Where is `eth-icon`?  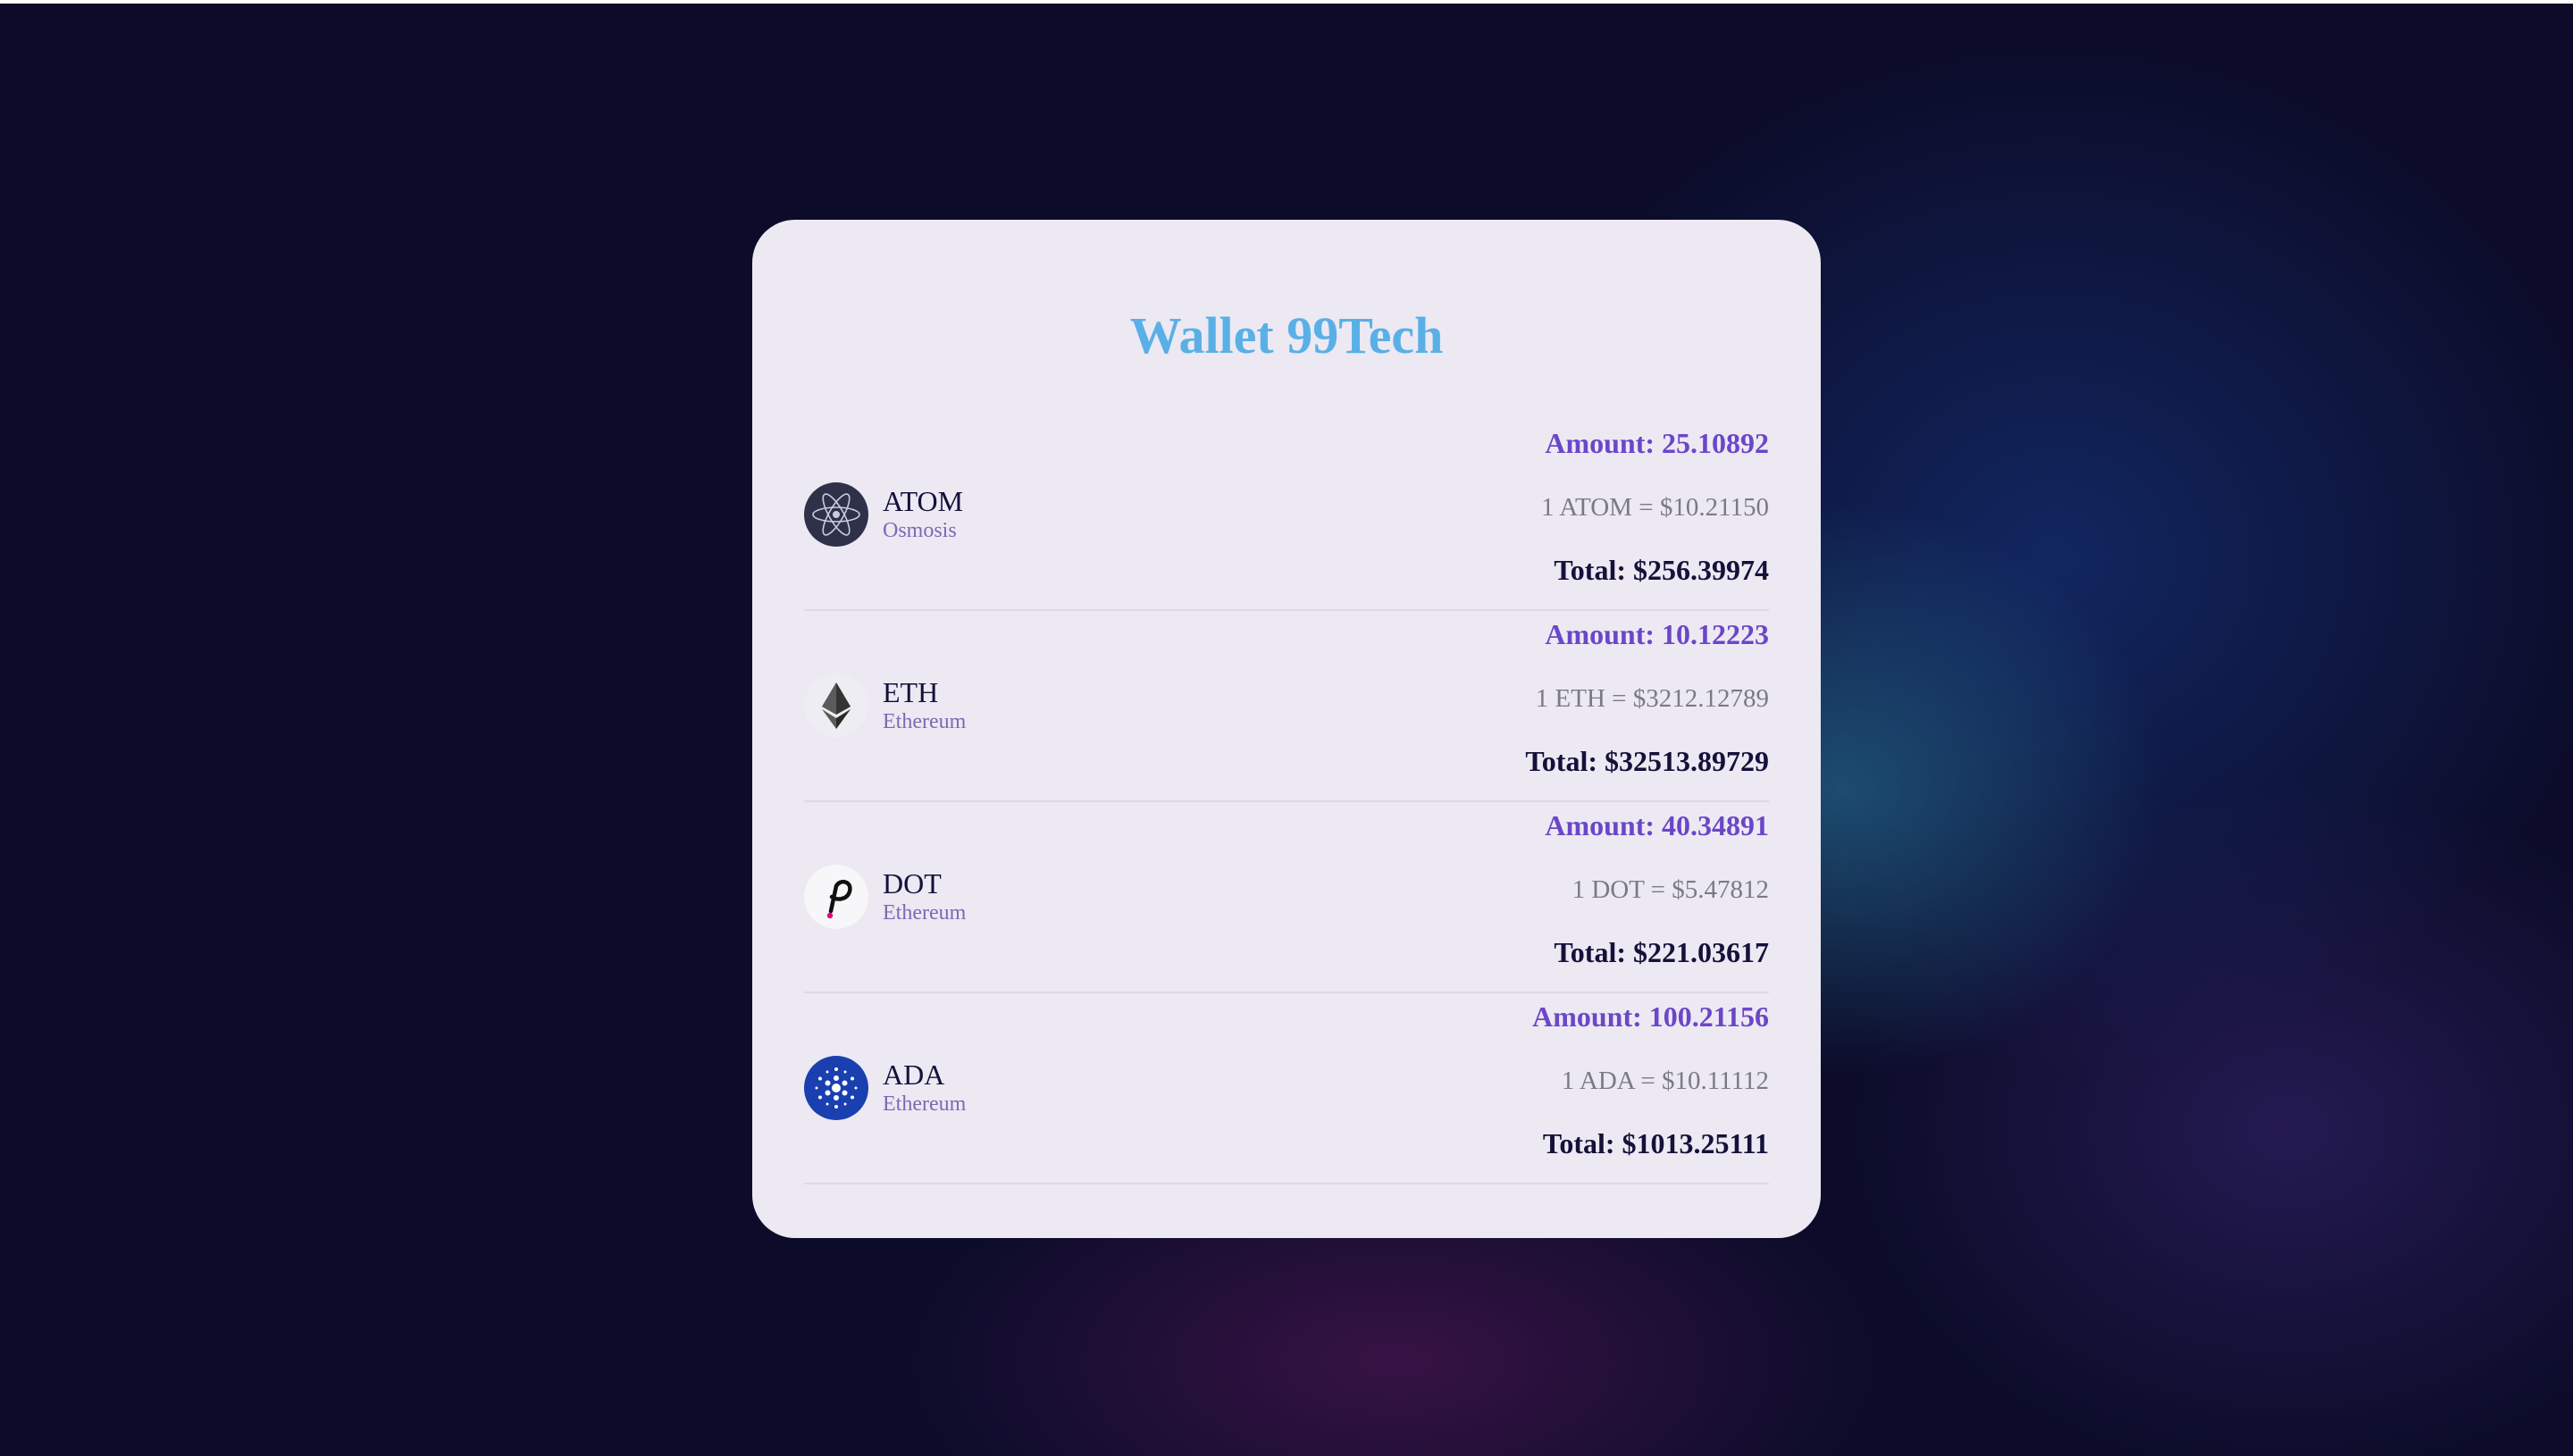 eth-icon is located at coordinates (836, 706).